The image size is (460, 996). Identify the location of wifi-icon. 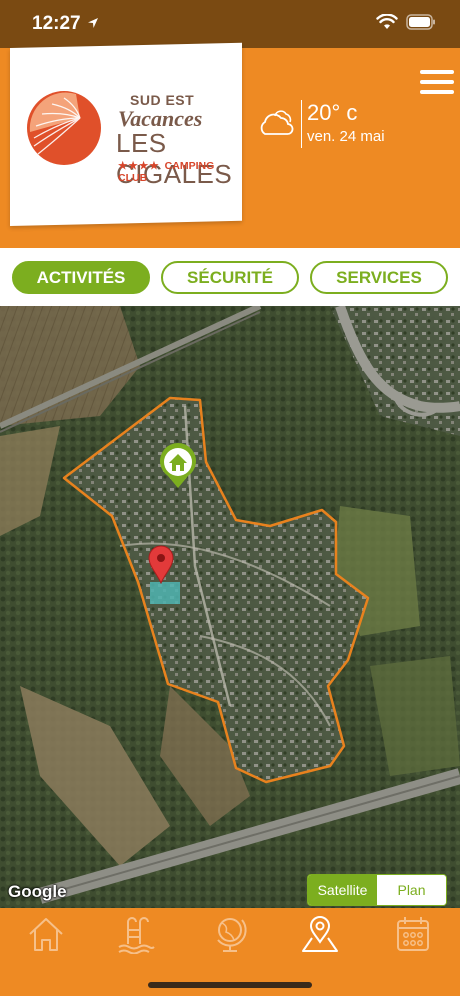
(387, 21).